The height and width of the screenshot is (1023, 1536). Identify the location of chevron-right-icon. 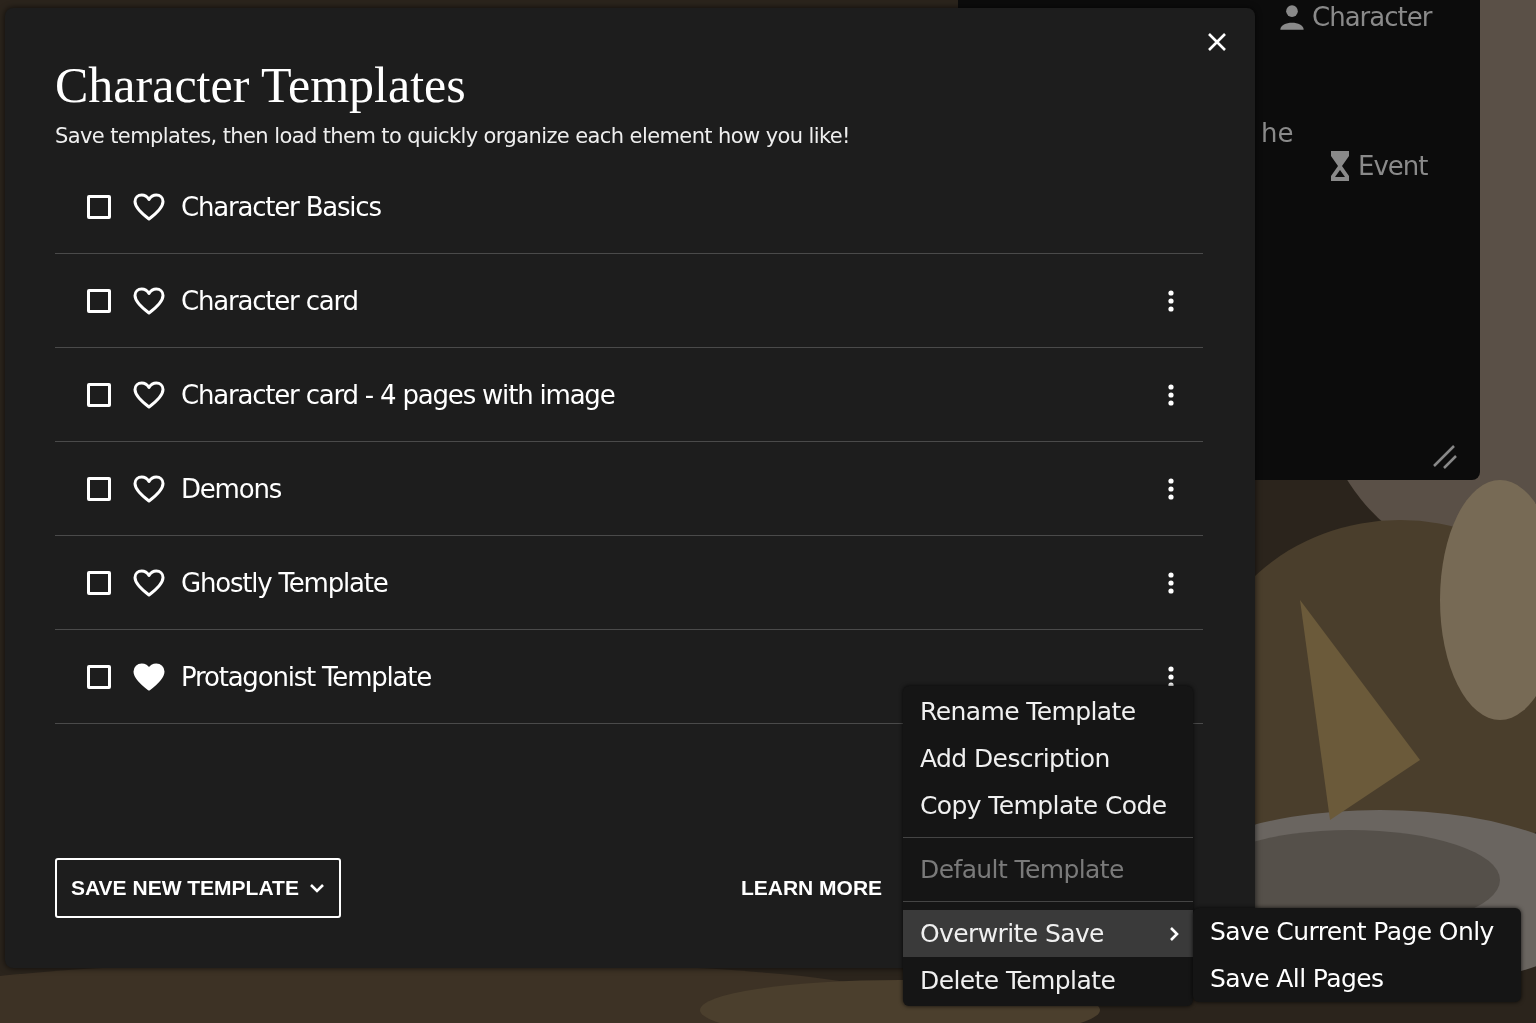
(1174, 933).